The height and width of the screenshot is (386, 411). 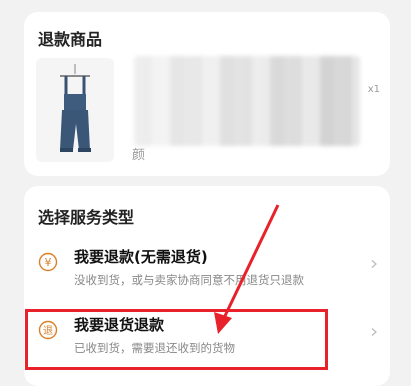 I want to click on product-spec-label: 颜, so click(x=139, y=155).